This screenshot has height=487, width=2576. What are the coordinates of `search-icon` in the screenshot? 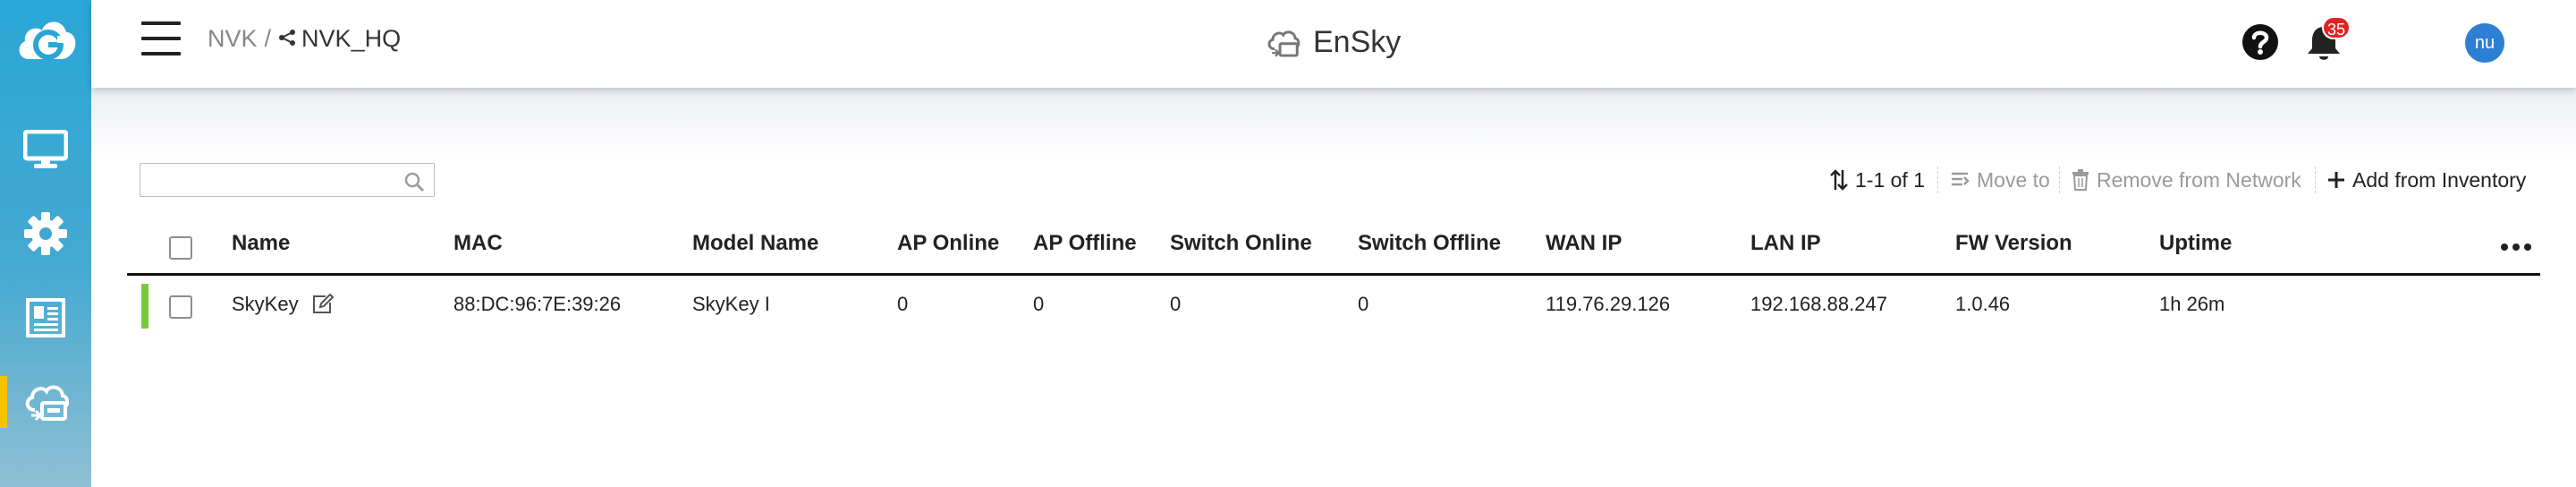 It's located at (414, 181).